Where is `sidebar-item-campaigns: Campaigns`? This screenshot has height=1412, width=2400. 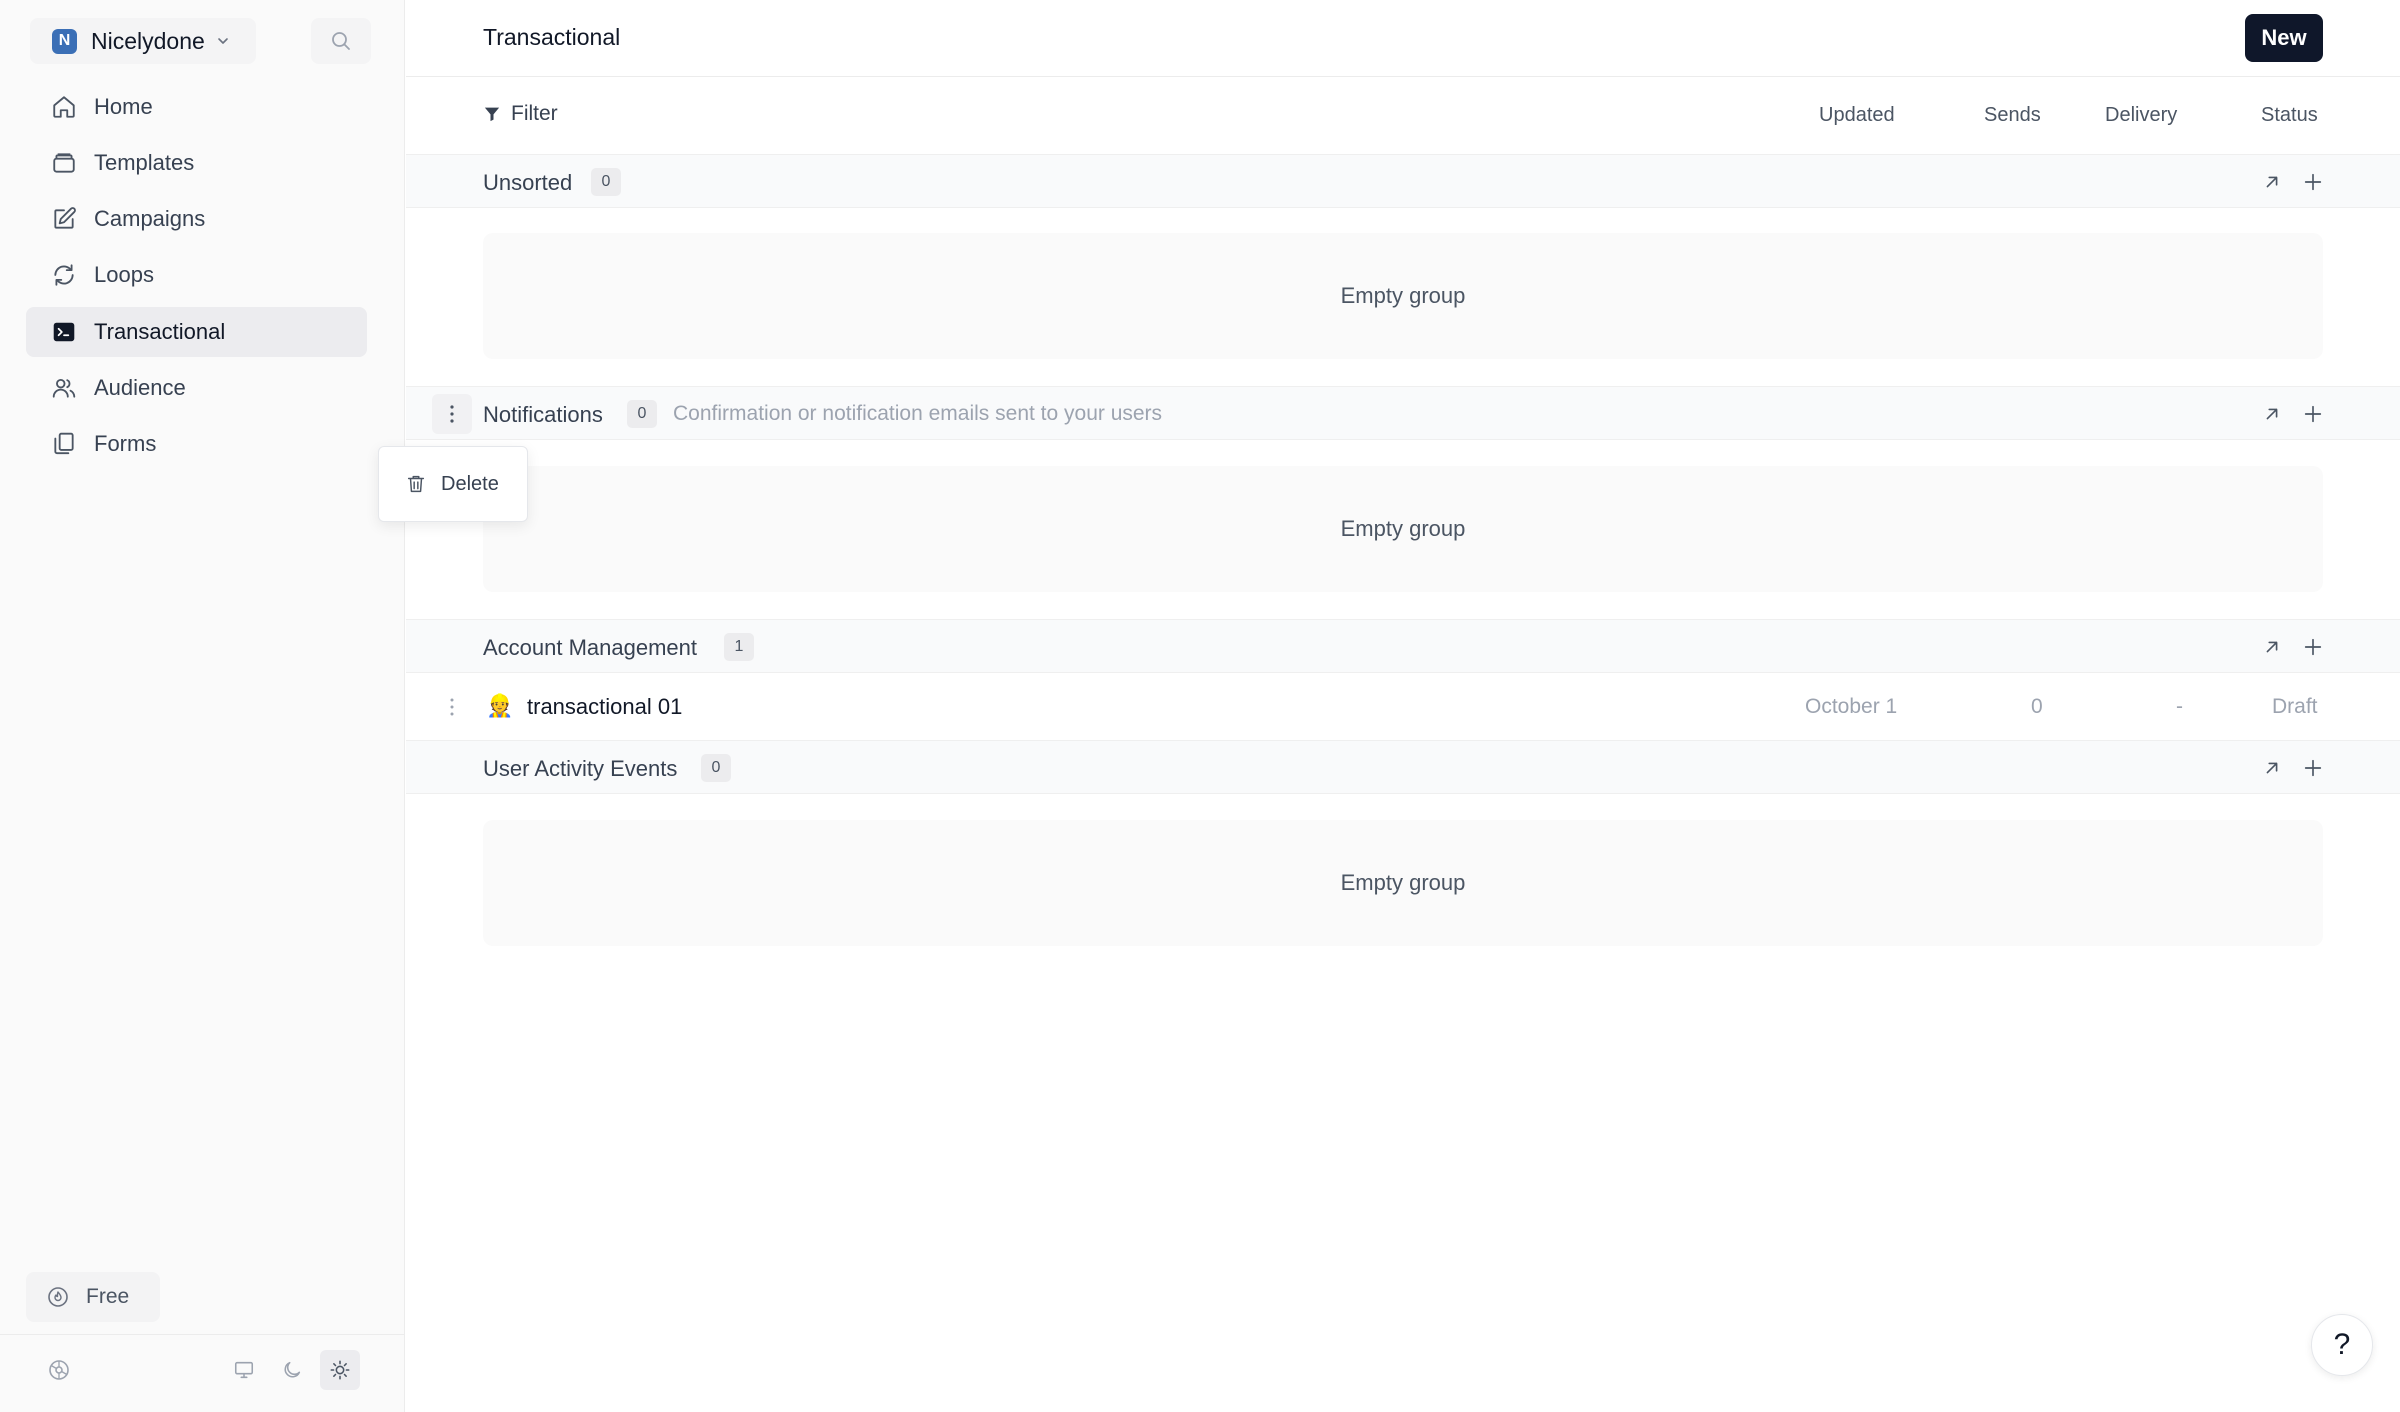 sidebar-item-campaigns: Campaigns is located at coordinates (196, 219).